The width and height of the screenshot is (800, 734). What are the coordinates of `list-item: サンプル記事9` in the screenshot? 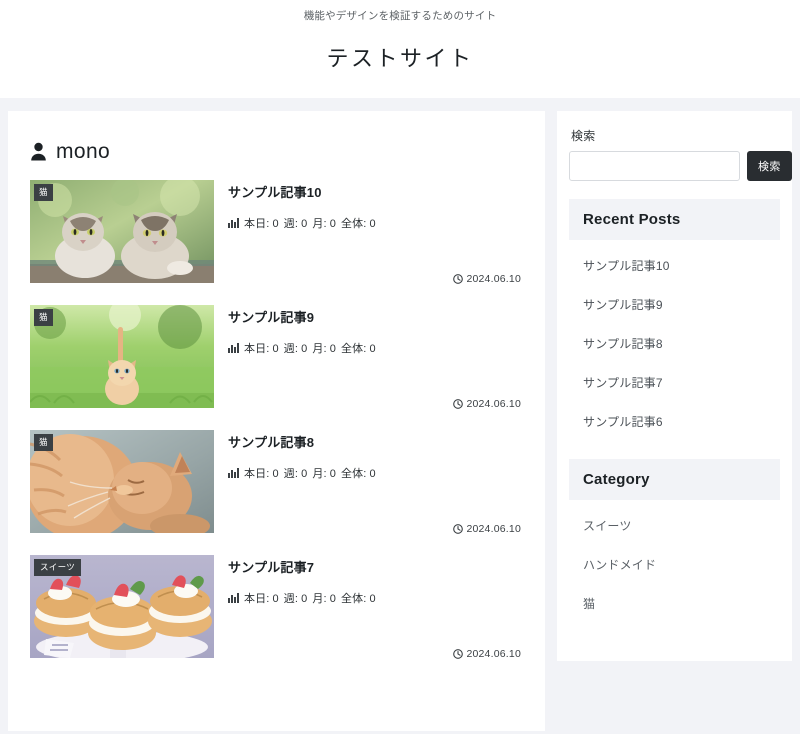 It's located at (674, 304).